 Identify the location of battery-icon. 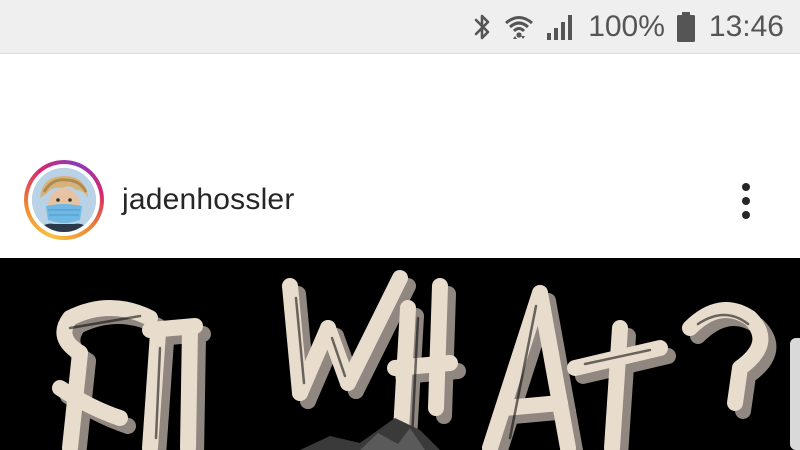
(685, 27).